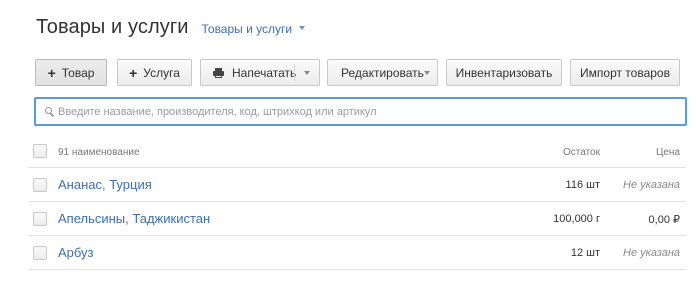 This screenshot has width=696, height=286. I want to click on search-box, so click(360, 111).